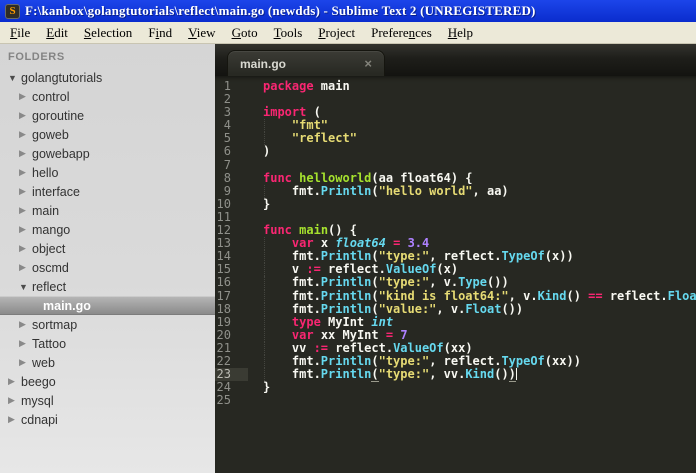 The image size is (696, 473). What do you see at coordinates (223, 400) in the screenshot?
I see `line-number: 25` at bounding box center [223, 400].